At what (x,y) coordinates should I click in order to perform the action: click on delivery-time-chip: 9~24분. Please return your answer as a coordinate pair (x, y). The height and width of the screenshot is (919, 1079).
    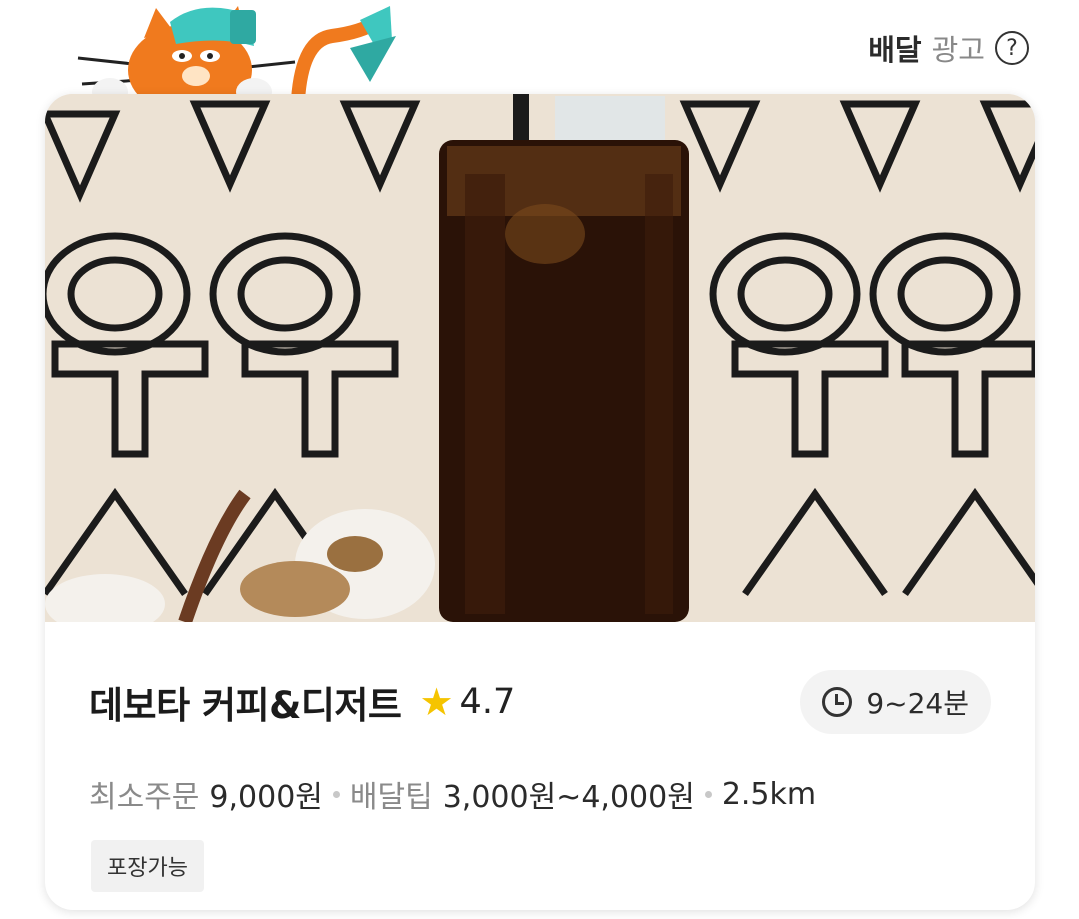
    Looking at the image, I should click on (895, 702).